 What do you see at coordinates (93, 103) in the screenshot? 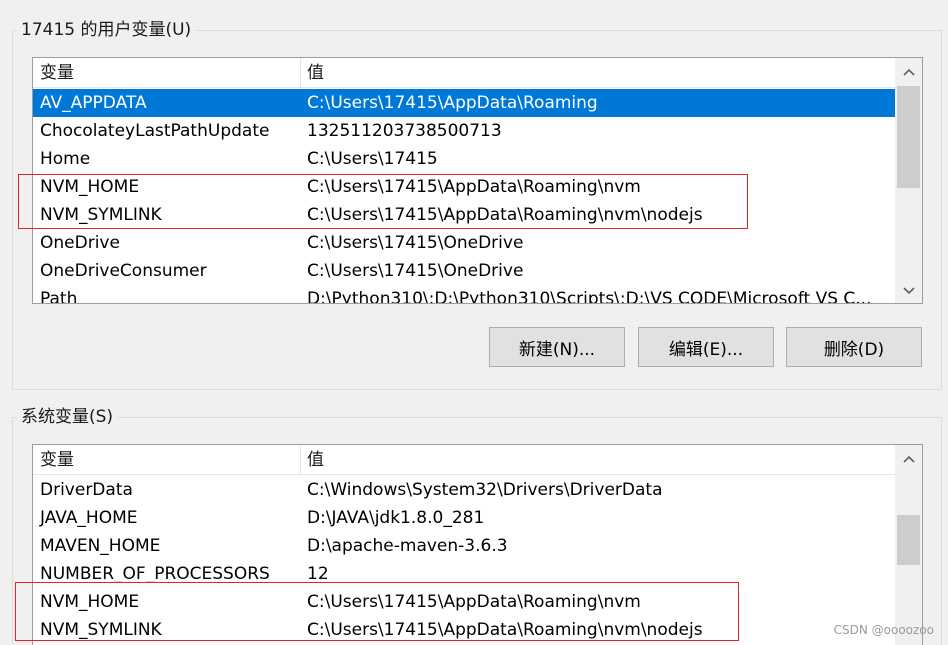
I see `variable-name: AV_APPDATA` at bounding box center [93, 103].